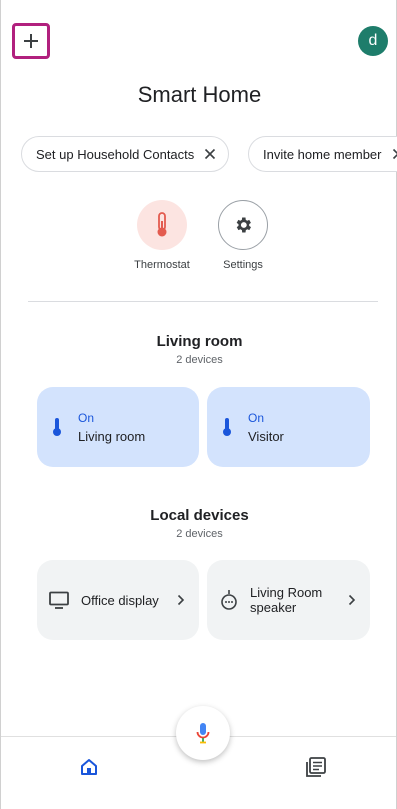 The width and height of the screenshot is (397, 809). Describe the element at coordinates (199, 94) in the screenshot. I see `page-title: Smart Home` at that location.